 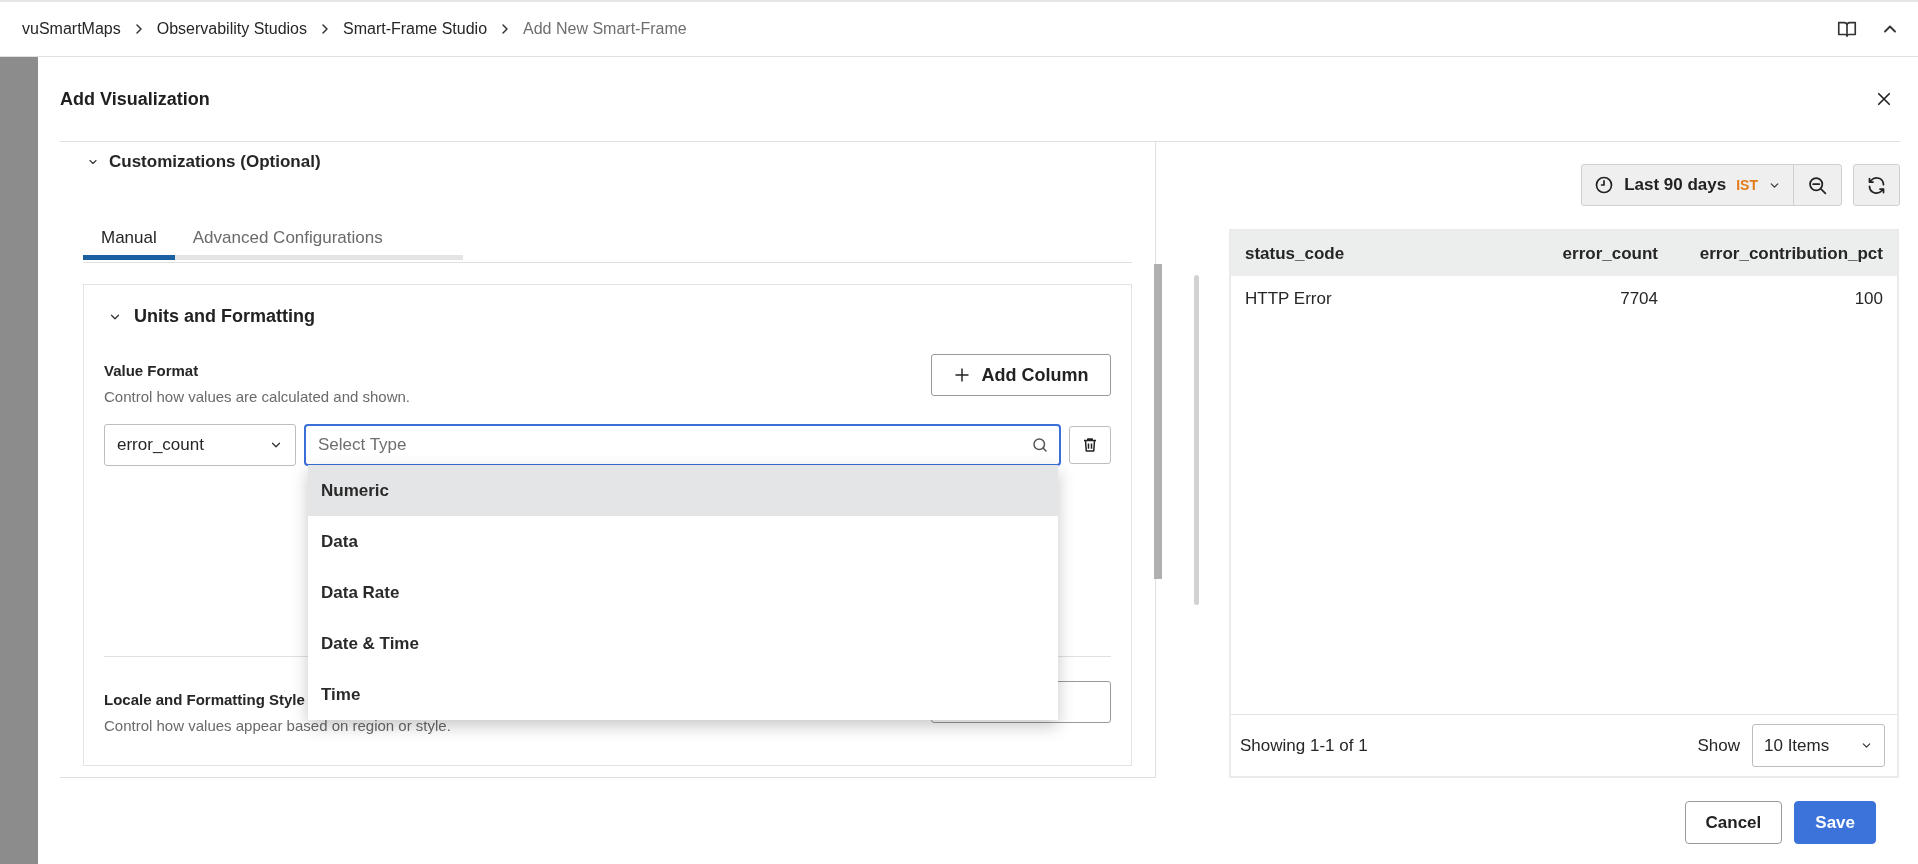 I want to click on table-cell-text: 100, so click(x=1868, y=298).